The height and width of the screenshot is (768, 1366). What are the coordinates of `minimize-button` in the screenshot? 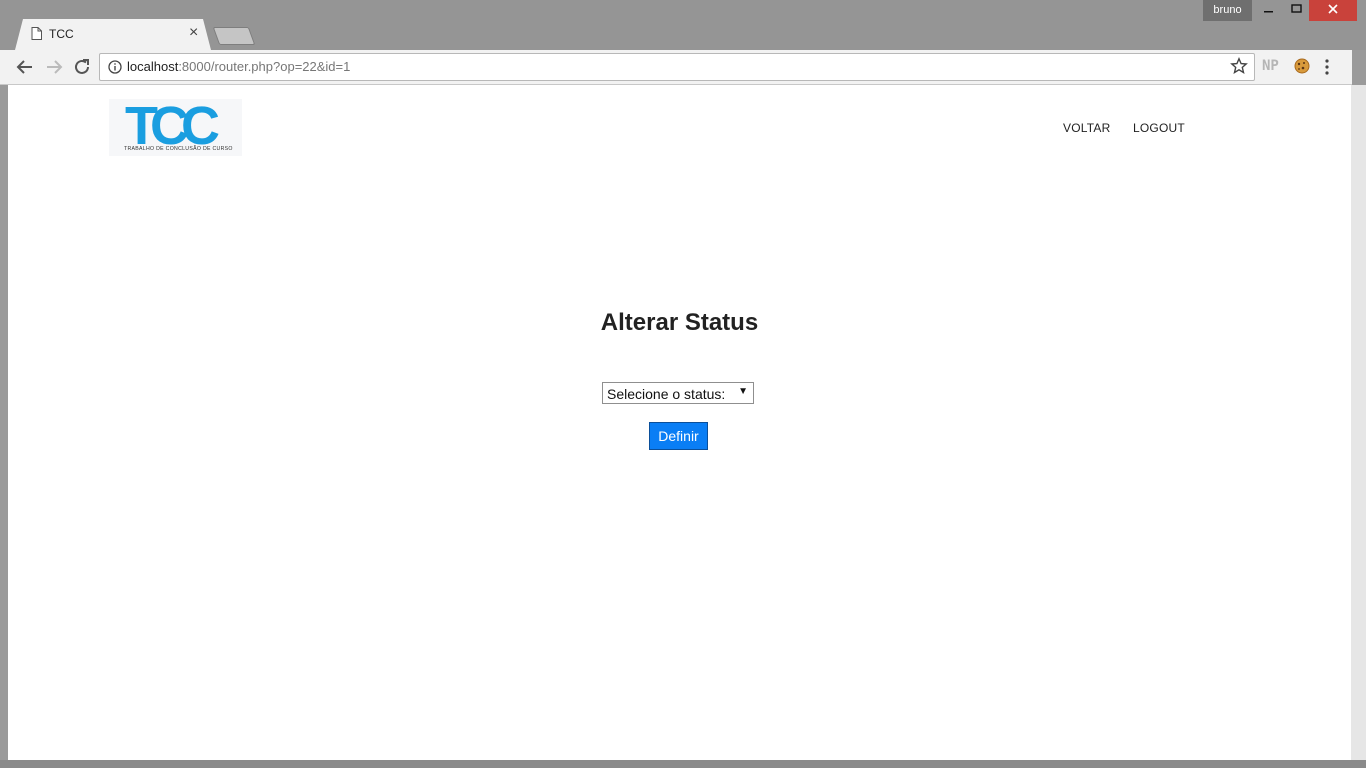 It's located at (1269, 10).